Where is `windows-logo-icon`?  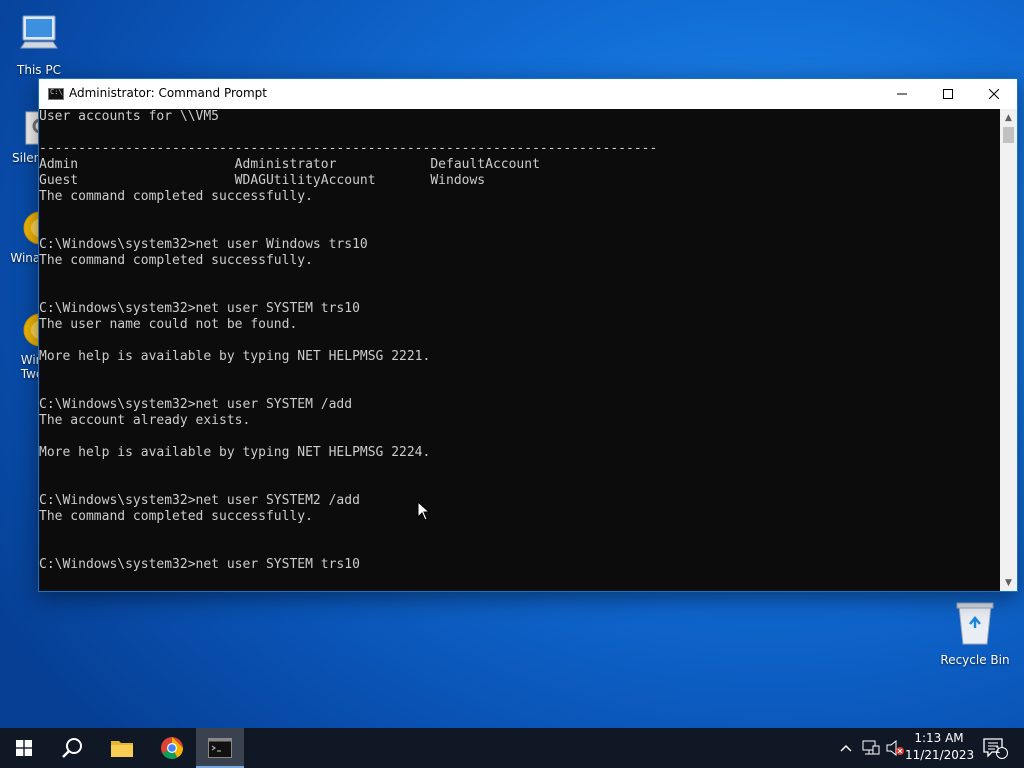
windows-logo-icon is located at coordinates (24, 748).